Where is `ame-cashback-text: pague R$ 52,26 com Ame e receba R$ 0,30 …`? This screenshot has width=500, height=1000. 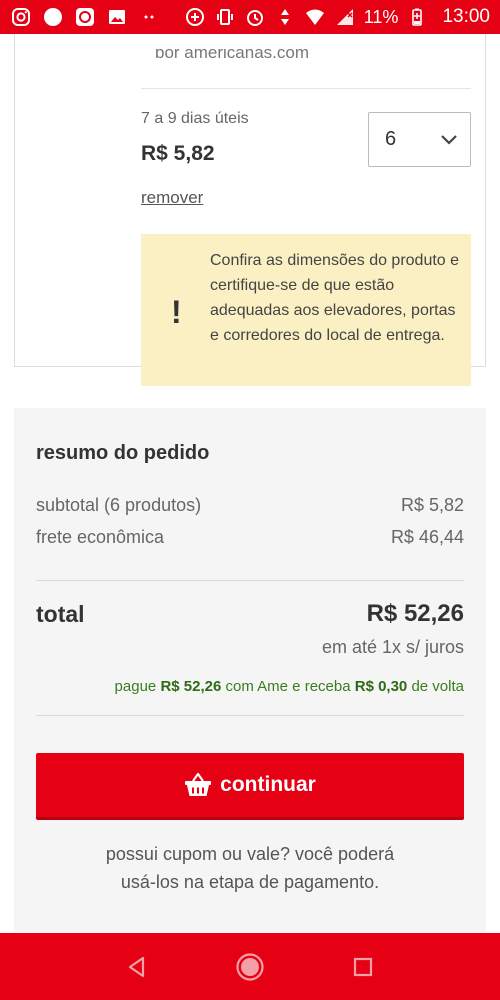 ame-cashback-text: pague R$ 52,26 com Ame e receba R$ 0,30 … is located at coordinates (289, 686).